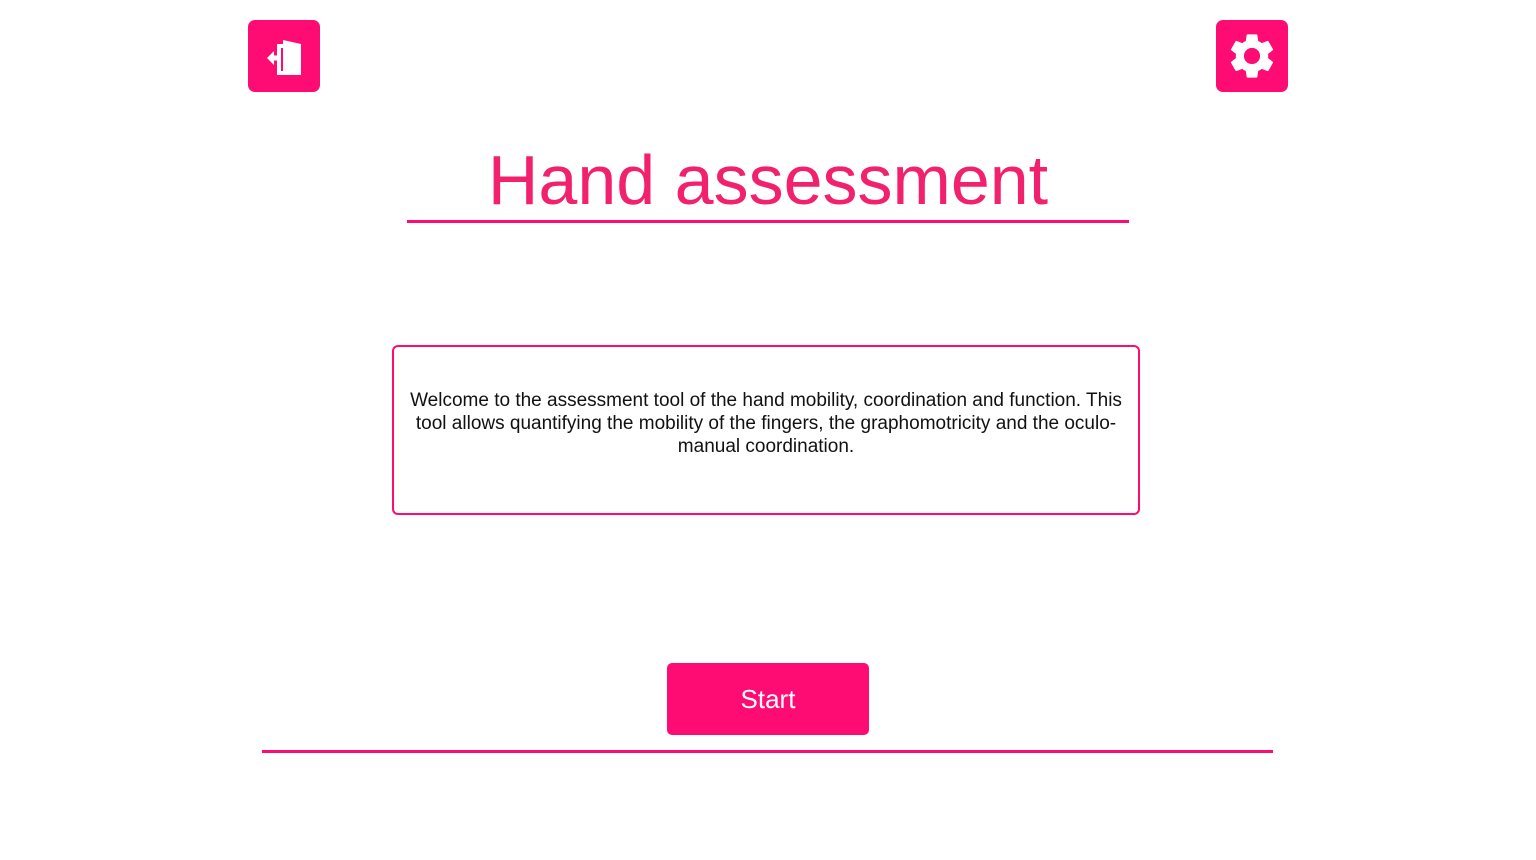  I want to click on exit-button, so click(284, 56).